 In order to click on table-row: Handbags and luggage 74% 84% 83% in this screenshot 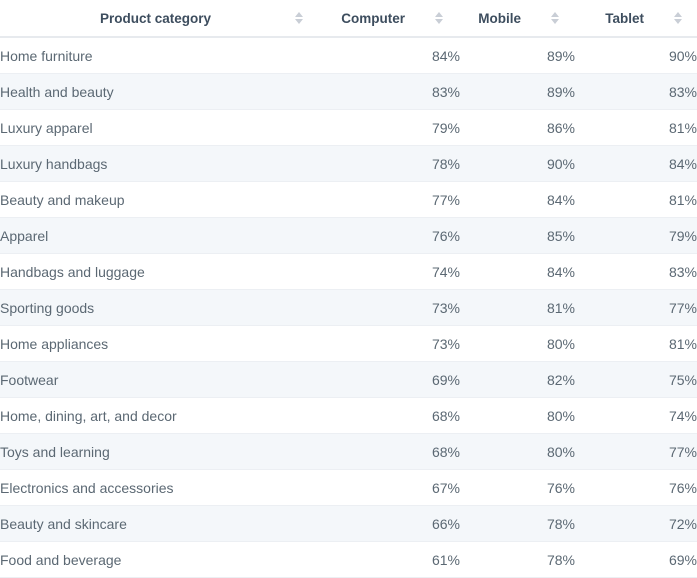, I will do `click(348, 271)`.